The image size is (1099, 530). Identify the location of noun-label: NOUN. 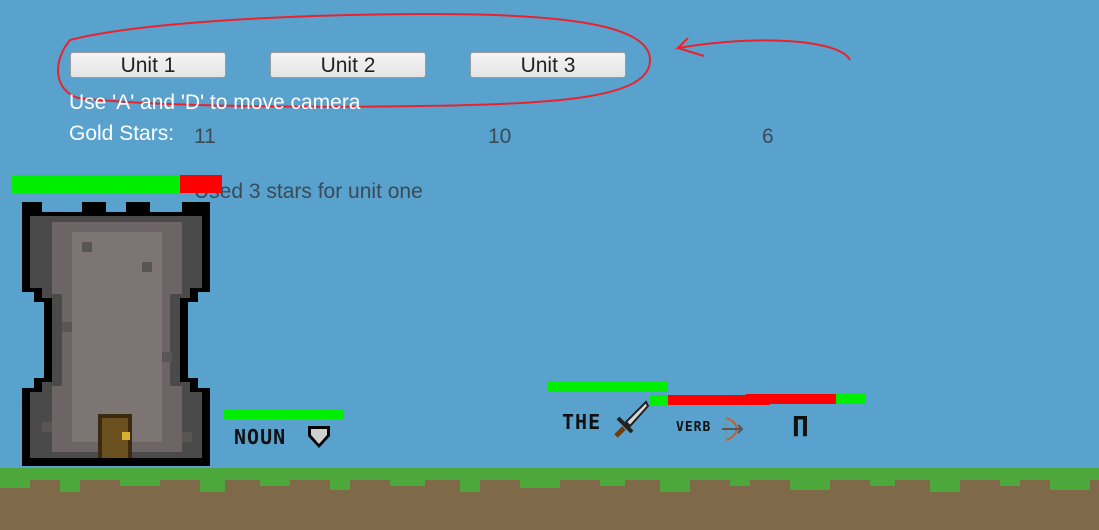
(260, 437).